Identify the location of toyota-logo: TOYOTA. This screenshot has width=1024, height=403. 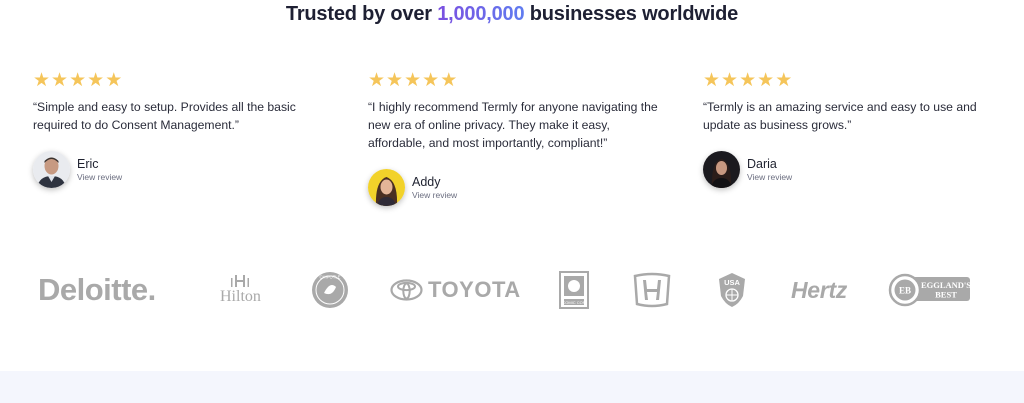
(455, 290).